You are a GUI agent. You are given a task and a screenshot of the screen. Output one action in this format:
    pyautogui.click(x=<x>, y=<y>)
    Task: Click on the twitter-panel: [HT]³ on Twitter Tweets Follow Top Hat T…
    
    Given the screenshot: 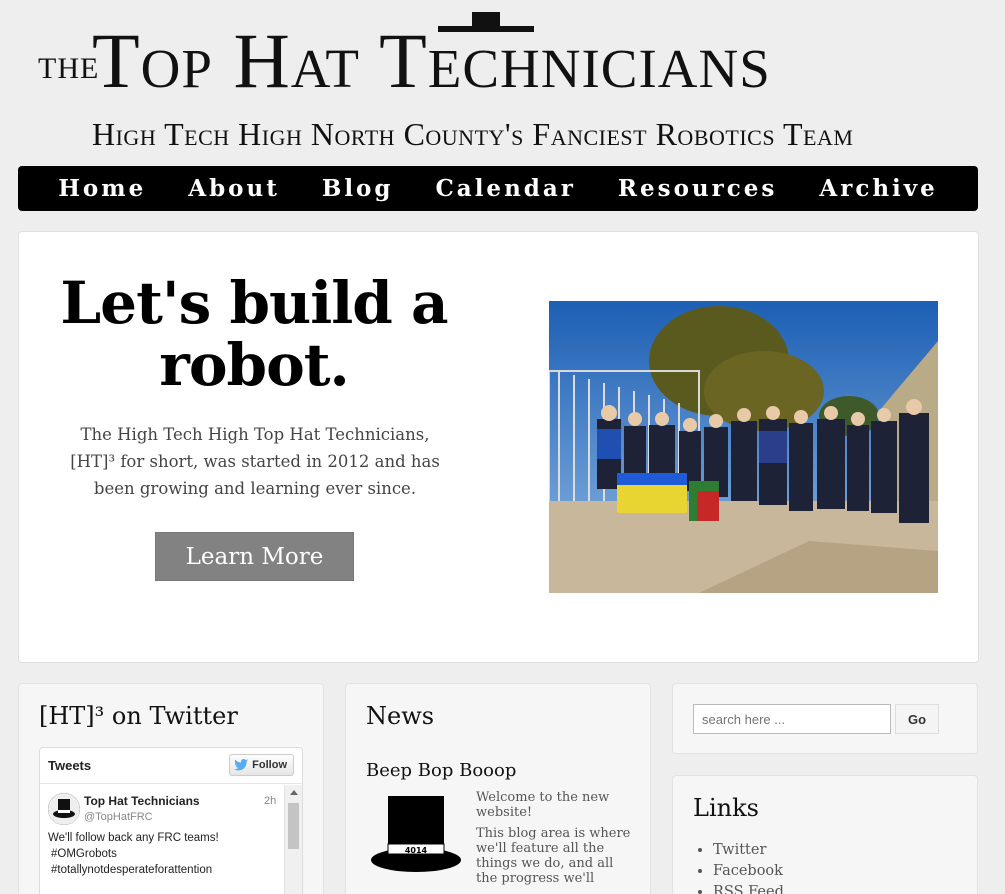 What is the action you would take?
    pyautogui.click(x=171, y=788)
    